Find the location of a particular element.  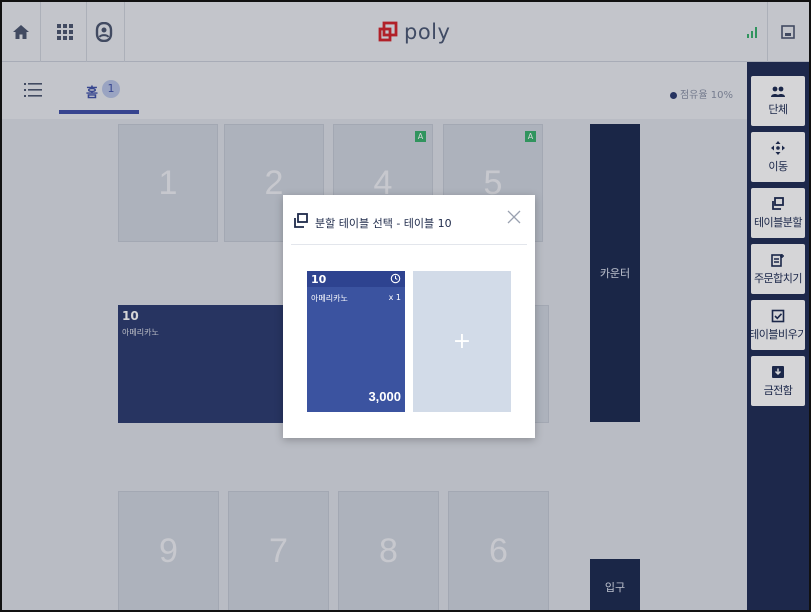

split-card-item: 아메리카노 is located at coordinates (329, 298).